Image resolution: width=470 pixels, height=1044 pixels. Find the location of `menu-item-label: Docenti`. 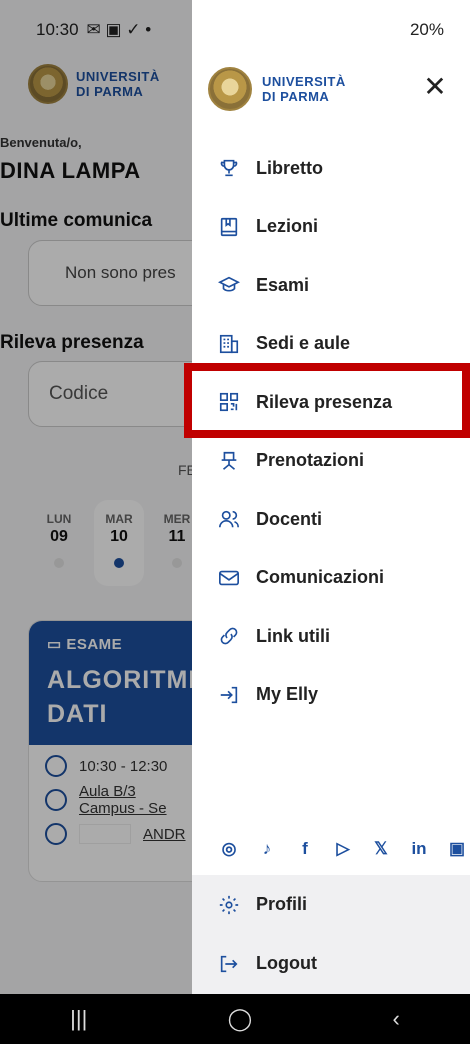

menu-item-label: Docenti is located at coordinates (289, 518).